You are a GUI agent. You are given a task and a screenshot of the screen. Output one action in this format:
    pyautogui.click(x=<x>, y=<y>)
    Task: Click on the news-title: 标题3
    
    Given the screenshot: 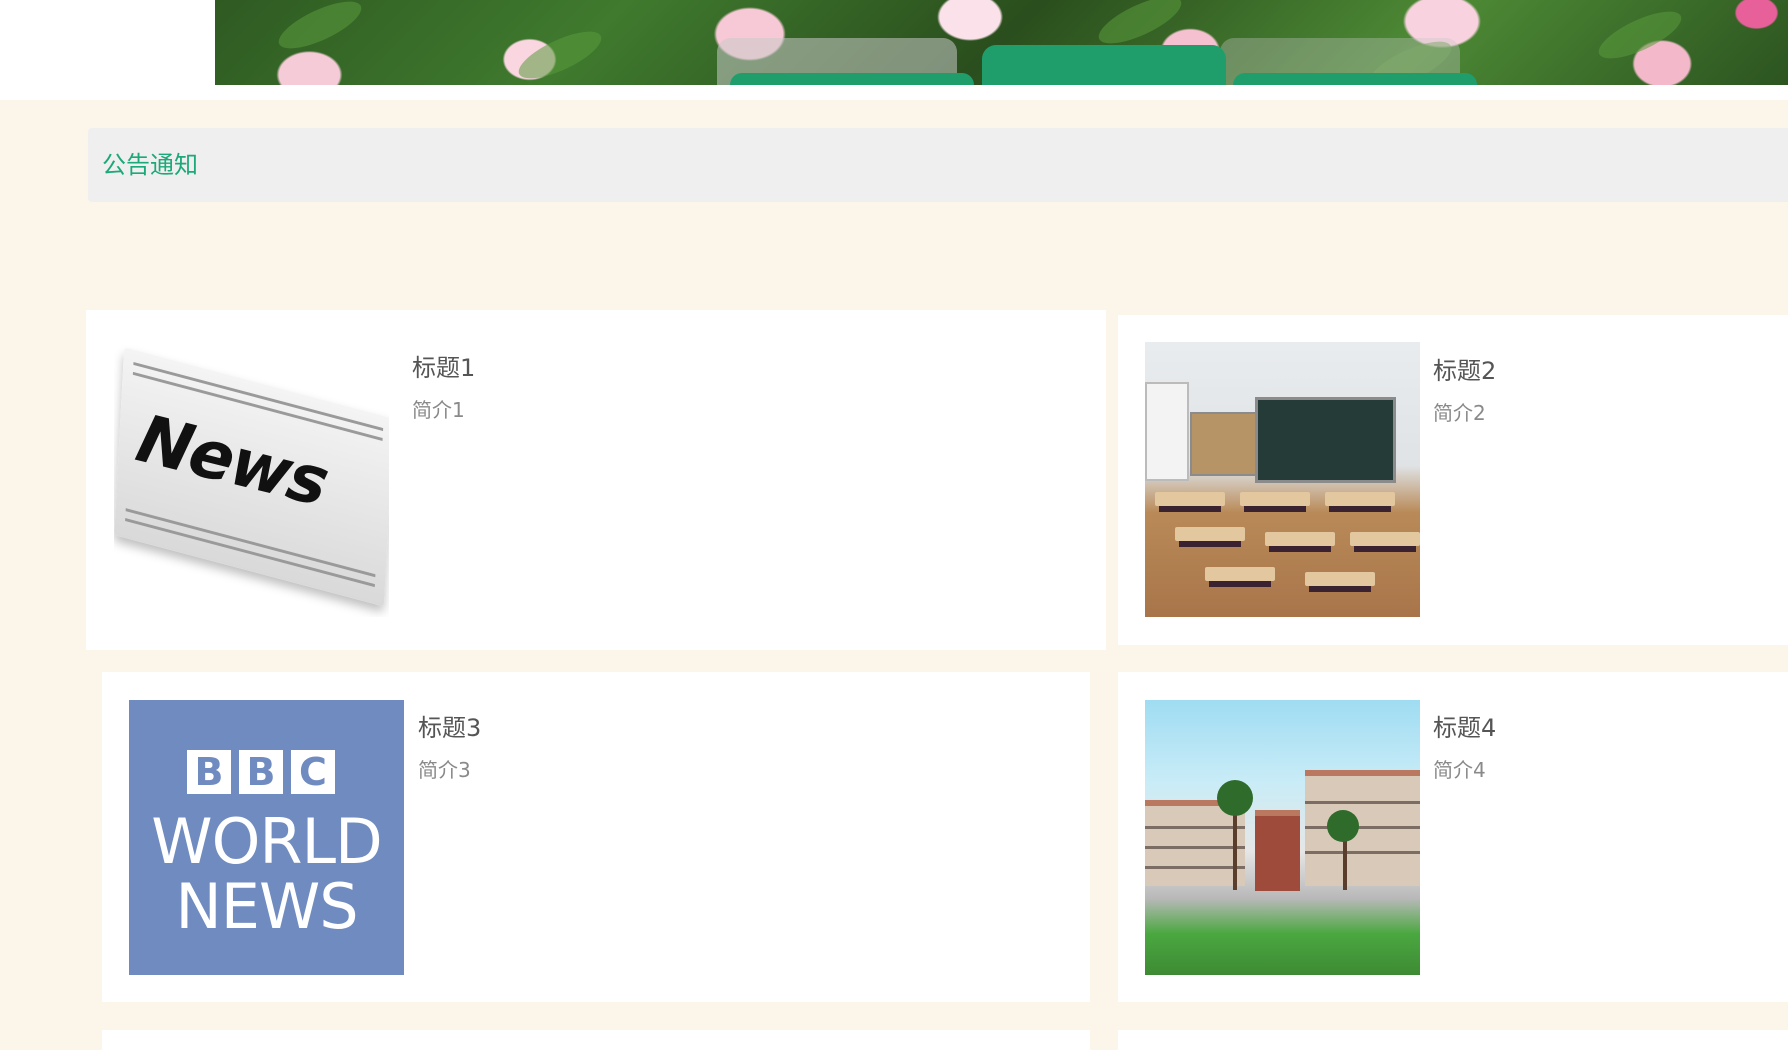 What is the action you would take?
    pyautogui.click(x=449, y=725)
    